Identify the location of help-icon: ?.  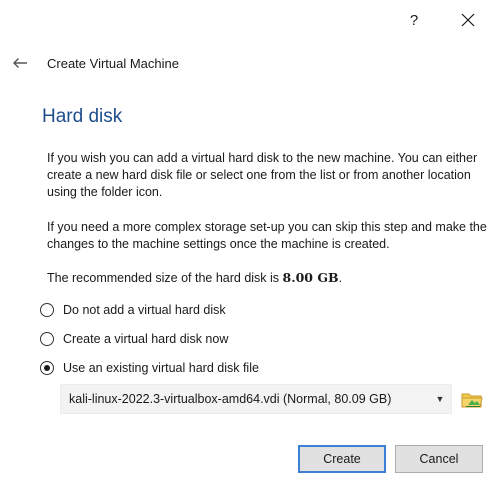
(414, 20).